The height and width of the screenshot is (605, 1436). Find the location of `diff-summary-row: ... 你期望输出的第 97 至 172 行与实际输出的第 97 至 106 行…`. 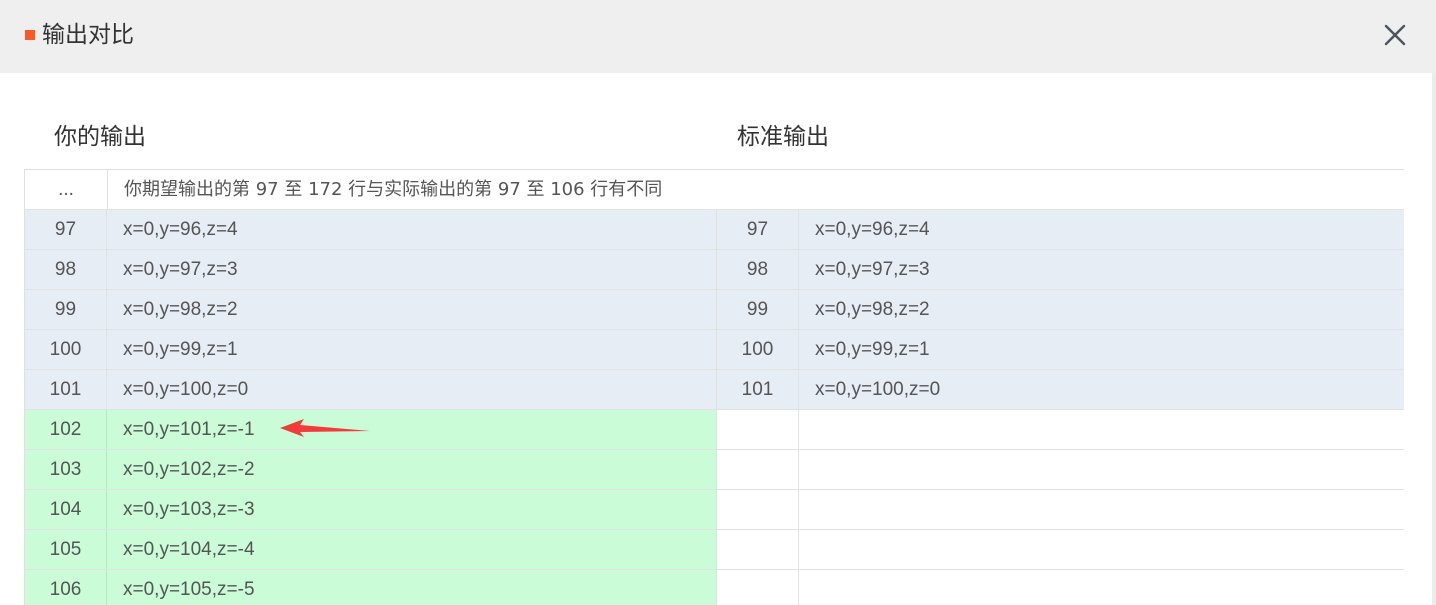

diff-summary-row: ... 你期望输出的第 97 至 172 行与实际输出的第 97 至 106 行… is located at coordinates (714, 190).